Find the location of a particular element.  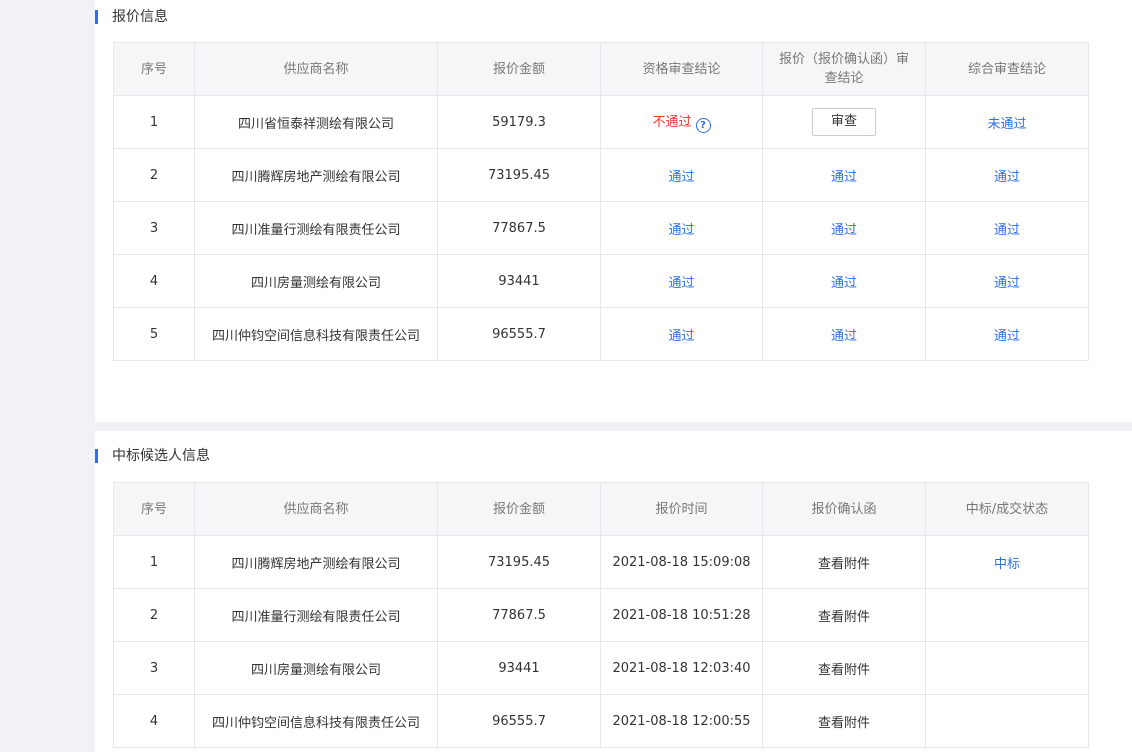

row-quote-time: 2021-08-18 15:09:08 is located at coordinates (681, 562).